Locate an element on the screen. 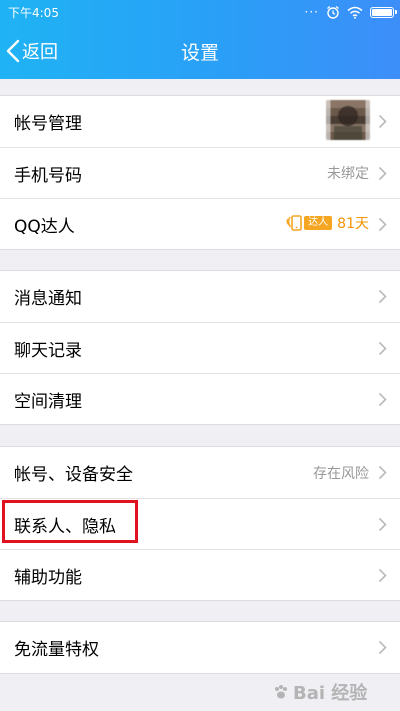 The width and height of the screenshot is (400, 711). settings-item-account-management: 帐号管理 is located at coordinates (200, 121).